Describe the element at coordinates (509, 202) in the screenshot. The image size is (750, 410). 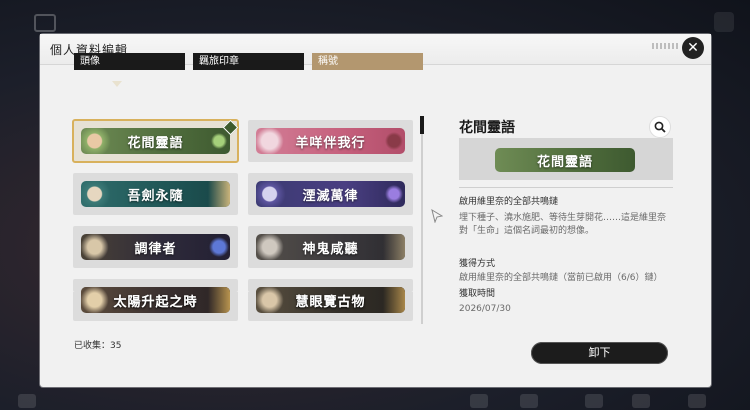
I see `detail-source-title: 啟用維里奈的全部共鳴鏈` at that location.